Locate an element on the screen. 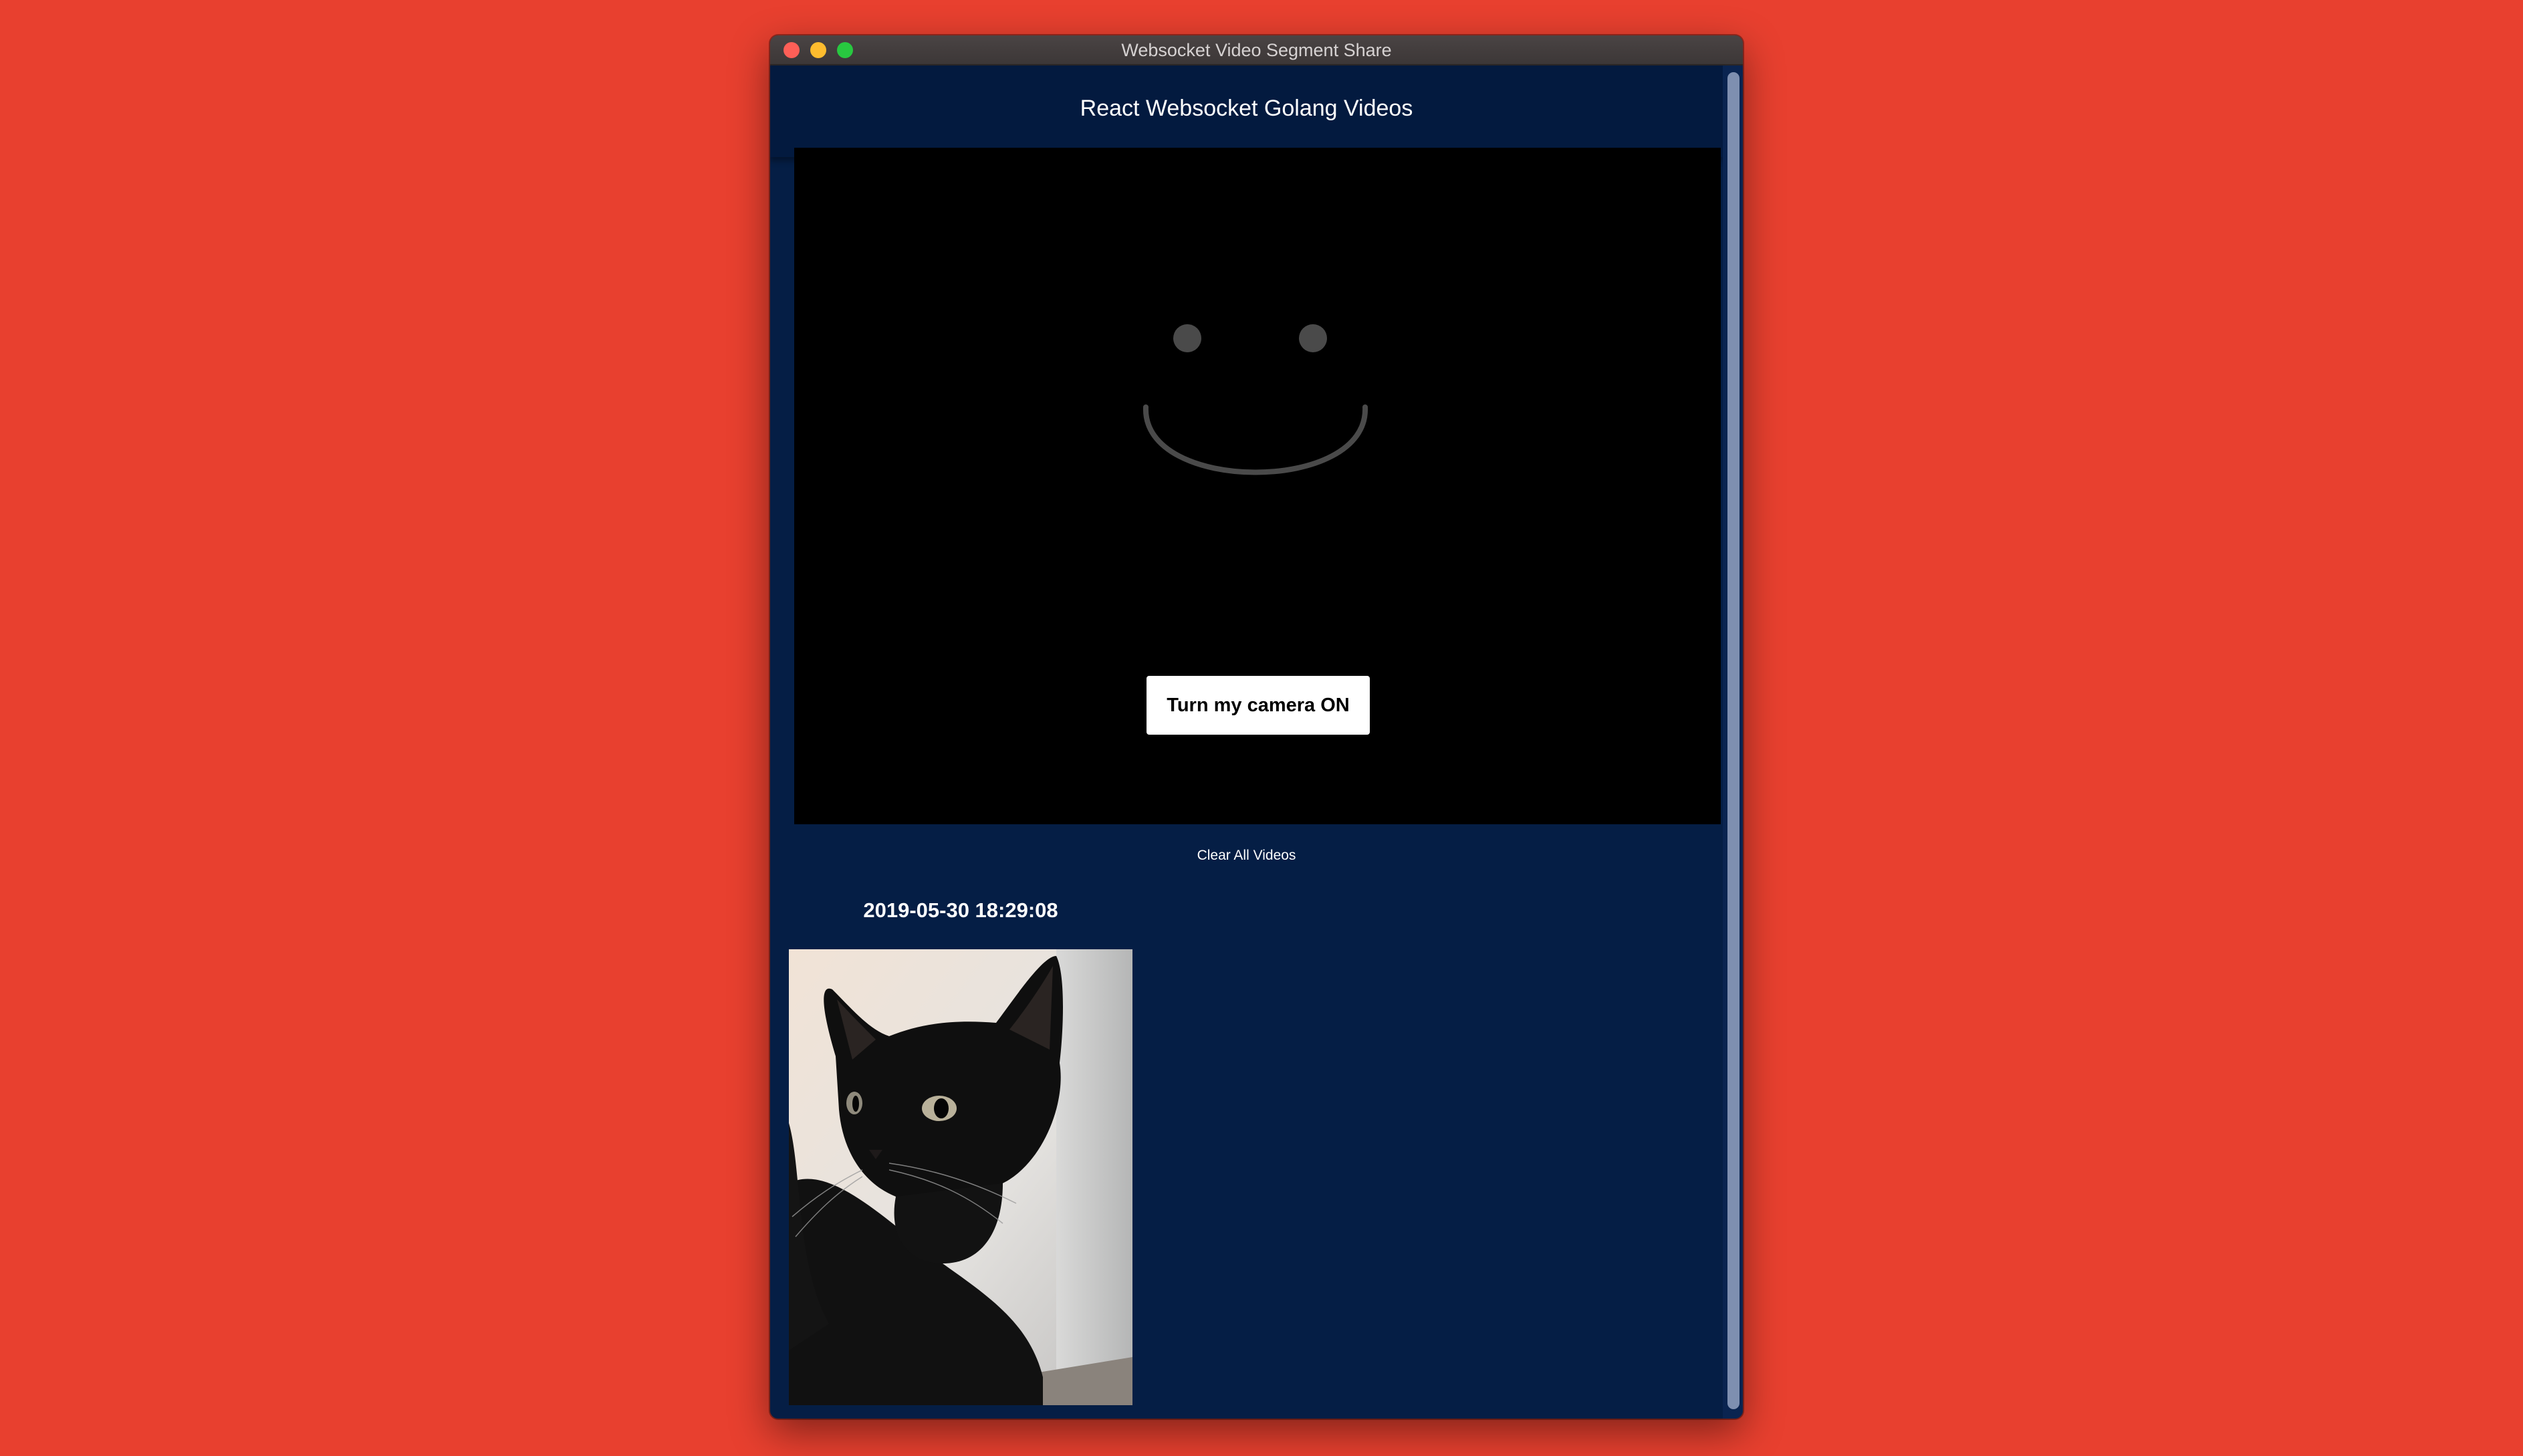 This screenshot has height=1456, width=2523. scrollbar-thumb is located at coordinates (1733, 740).